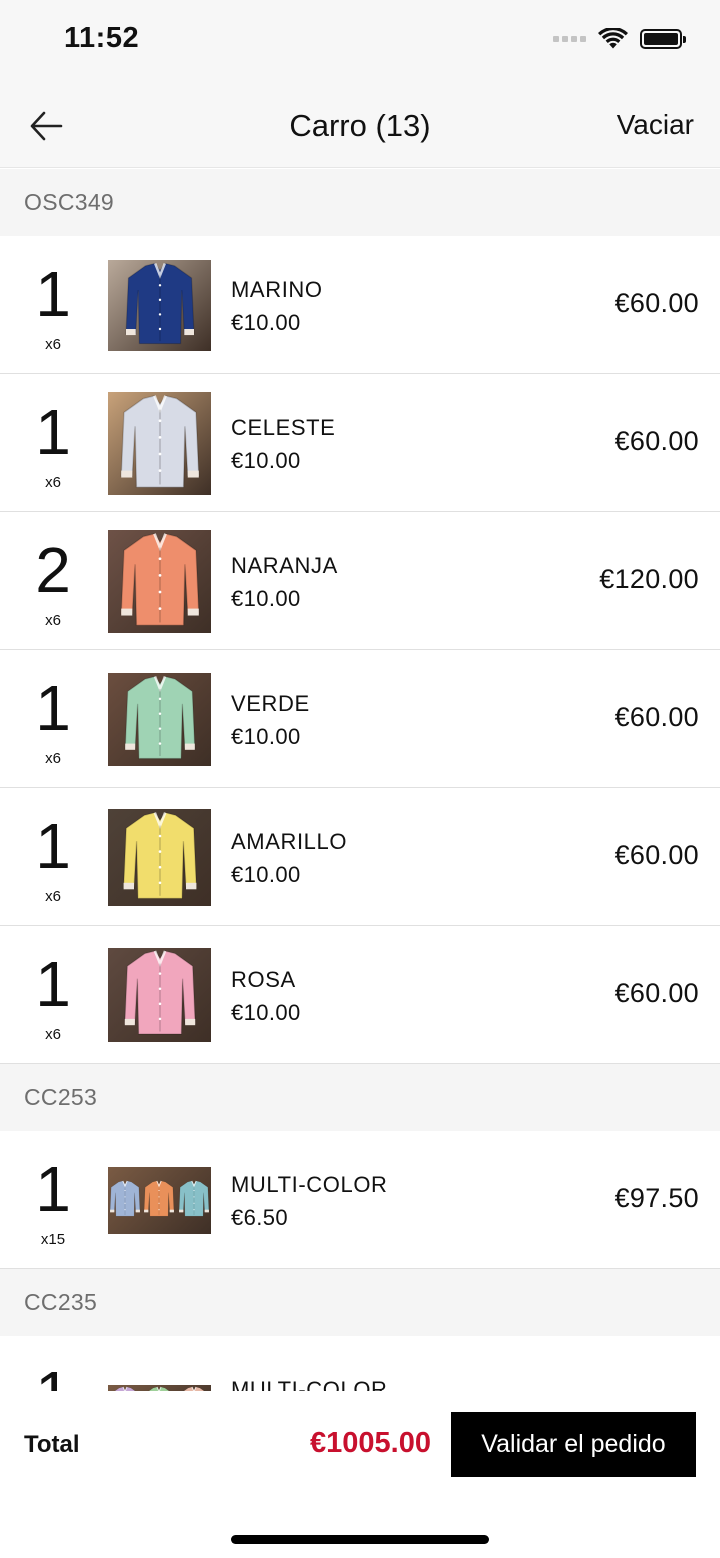  I want to click on line-total: €97.50, so click(656, 1198).